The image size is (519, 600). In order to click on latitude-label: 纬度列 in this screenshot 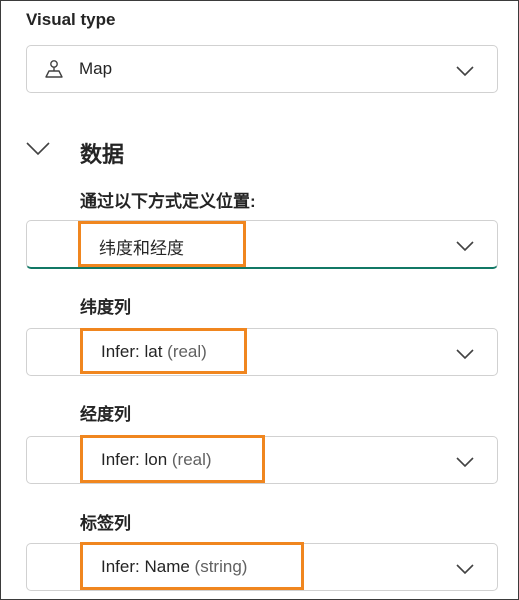, I will do `click(105, 307)`.